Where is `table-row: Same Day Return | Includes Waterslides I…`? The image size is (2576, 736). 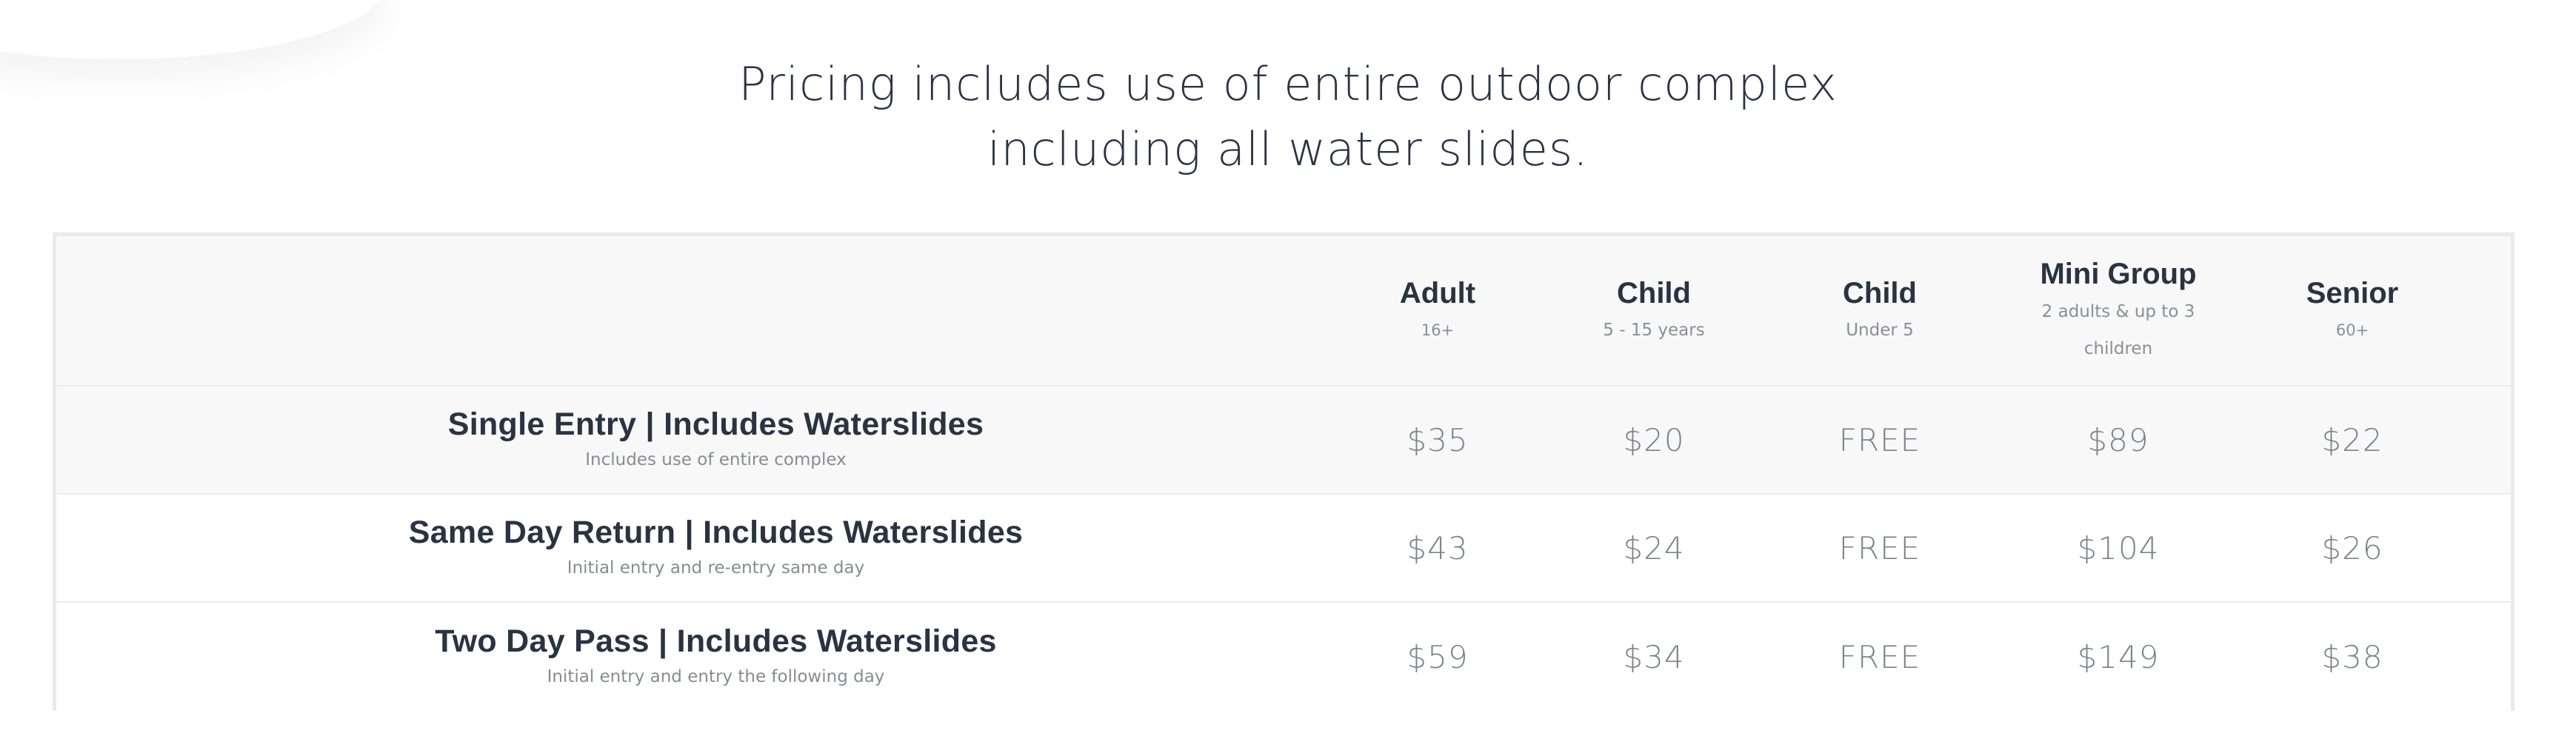 table-row: Same Day Return | Includes Waterslides I… is located at coordinates (1283, 549).